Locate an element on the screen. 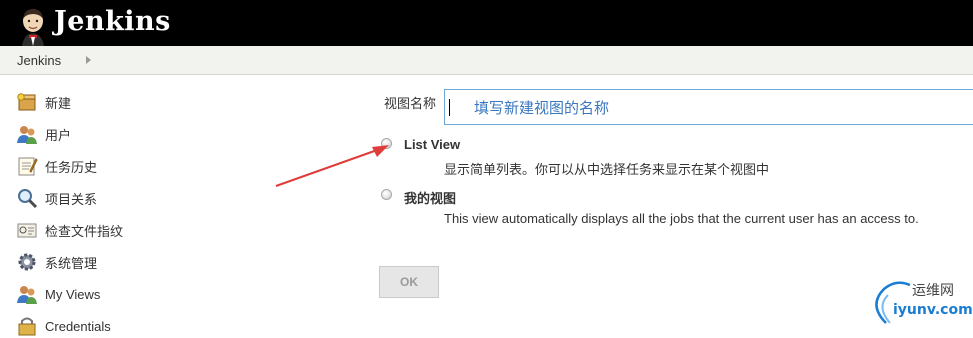  magnifier-icon is located at coordinates (28, 199).